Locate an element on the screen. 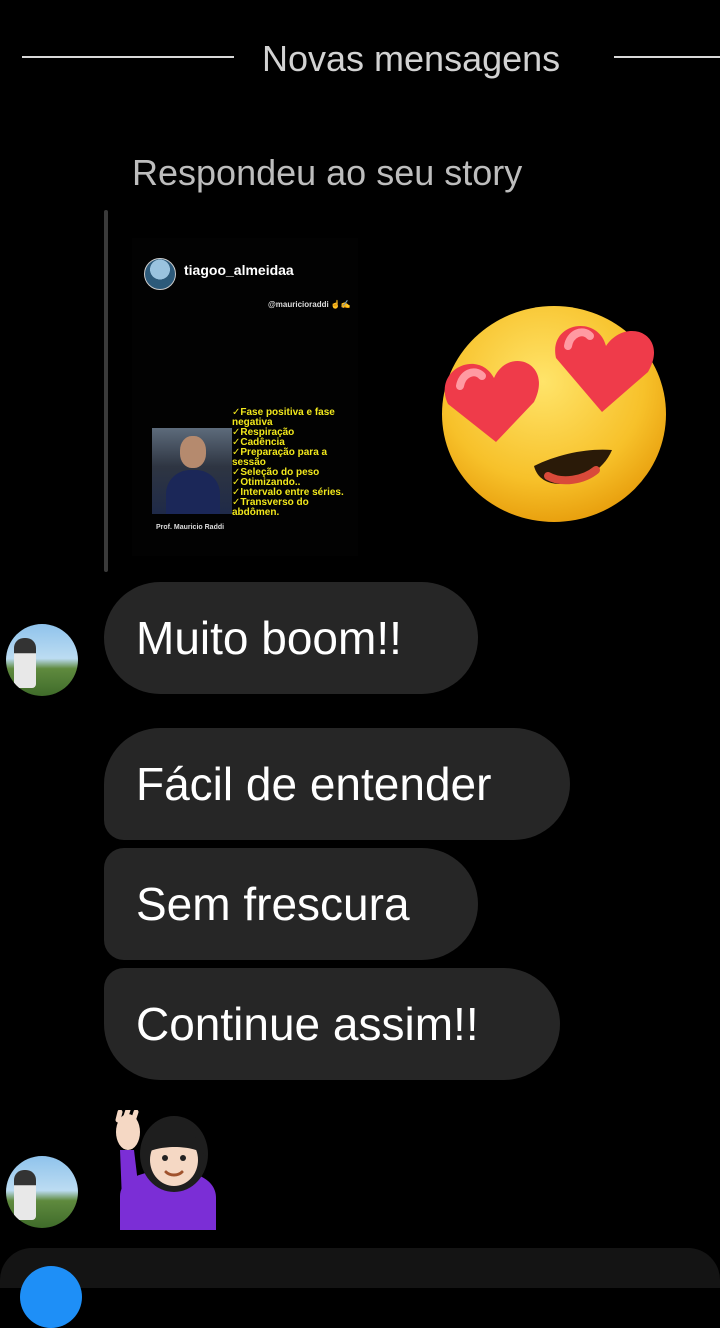  woman-raising-hand-emoji-icon is located at coordinates (167, 1170).